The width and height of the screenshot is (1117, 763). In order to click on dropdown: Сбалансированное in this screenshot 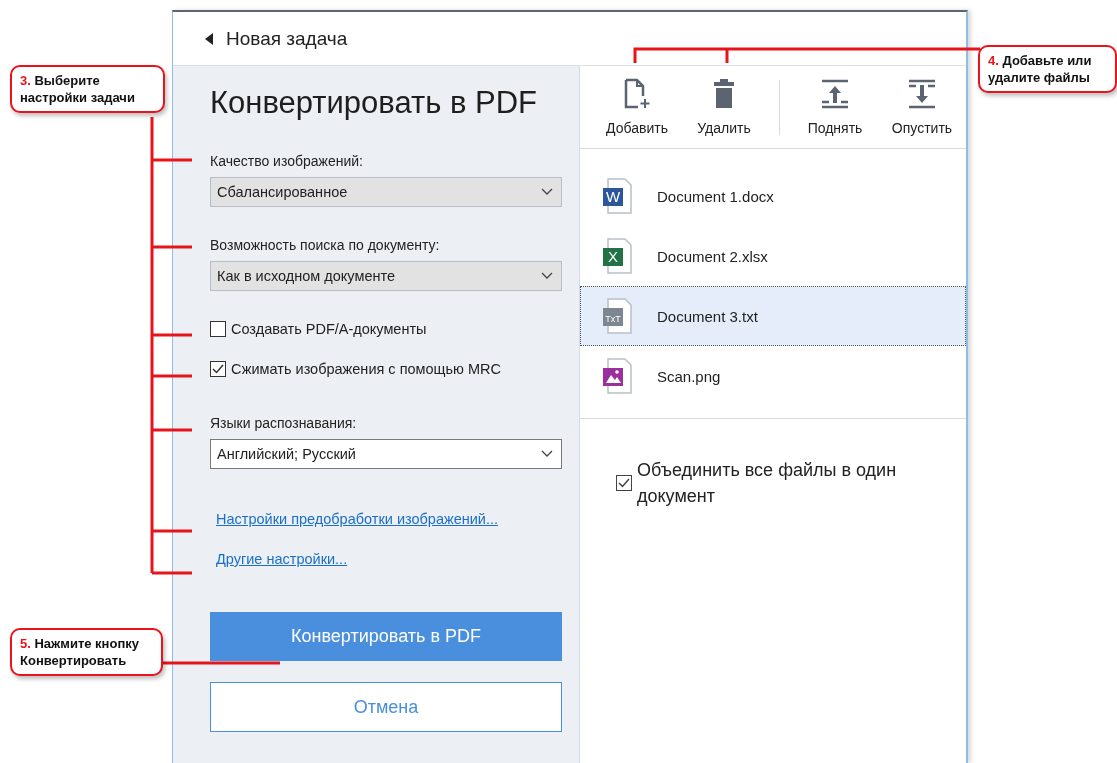, I will do `click(386, 192)`.